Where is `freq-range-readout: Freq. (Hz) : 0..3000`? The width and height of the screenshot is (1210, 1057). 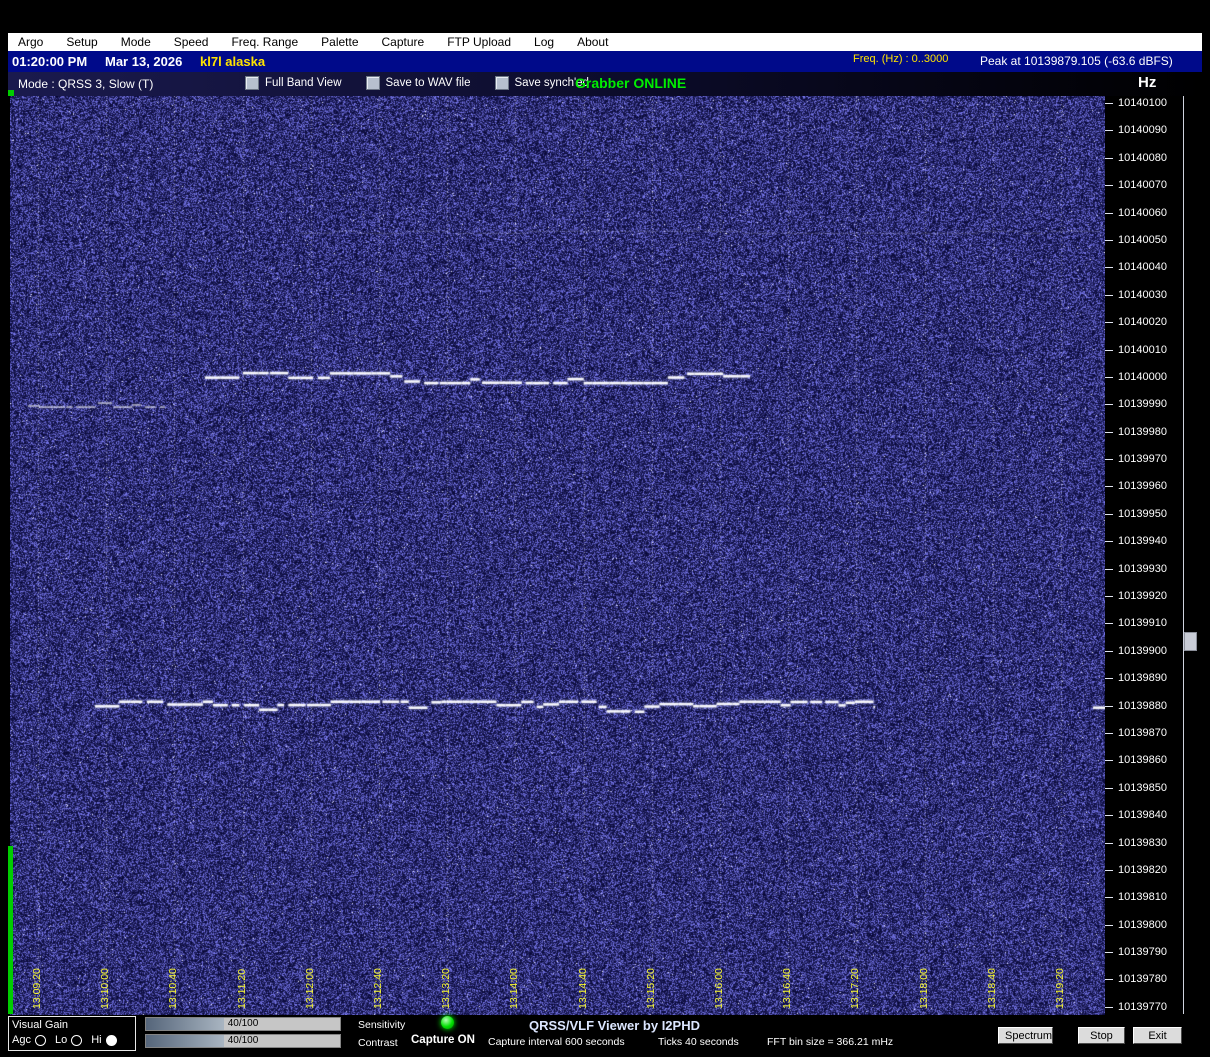 freq-range-readout: Freq. (Hz) : 0..3000 is located at coordinates (901, 59).